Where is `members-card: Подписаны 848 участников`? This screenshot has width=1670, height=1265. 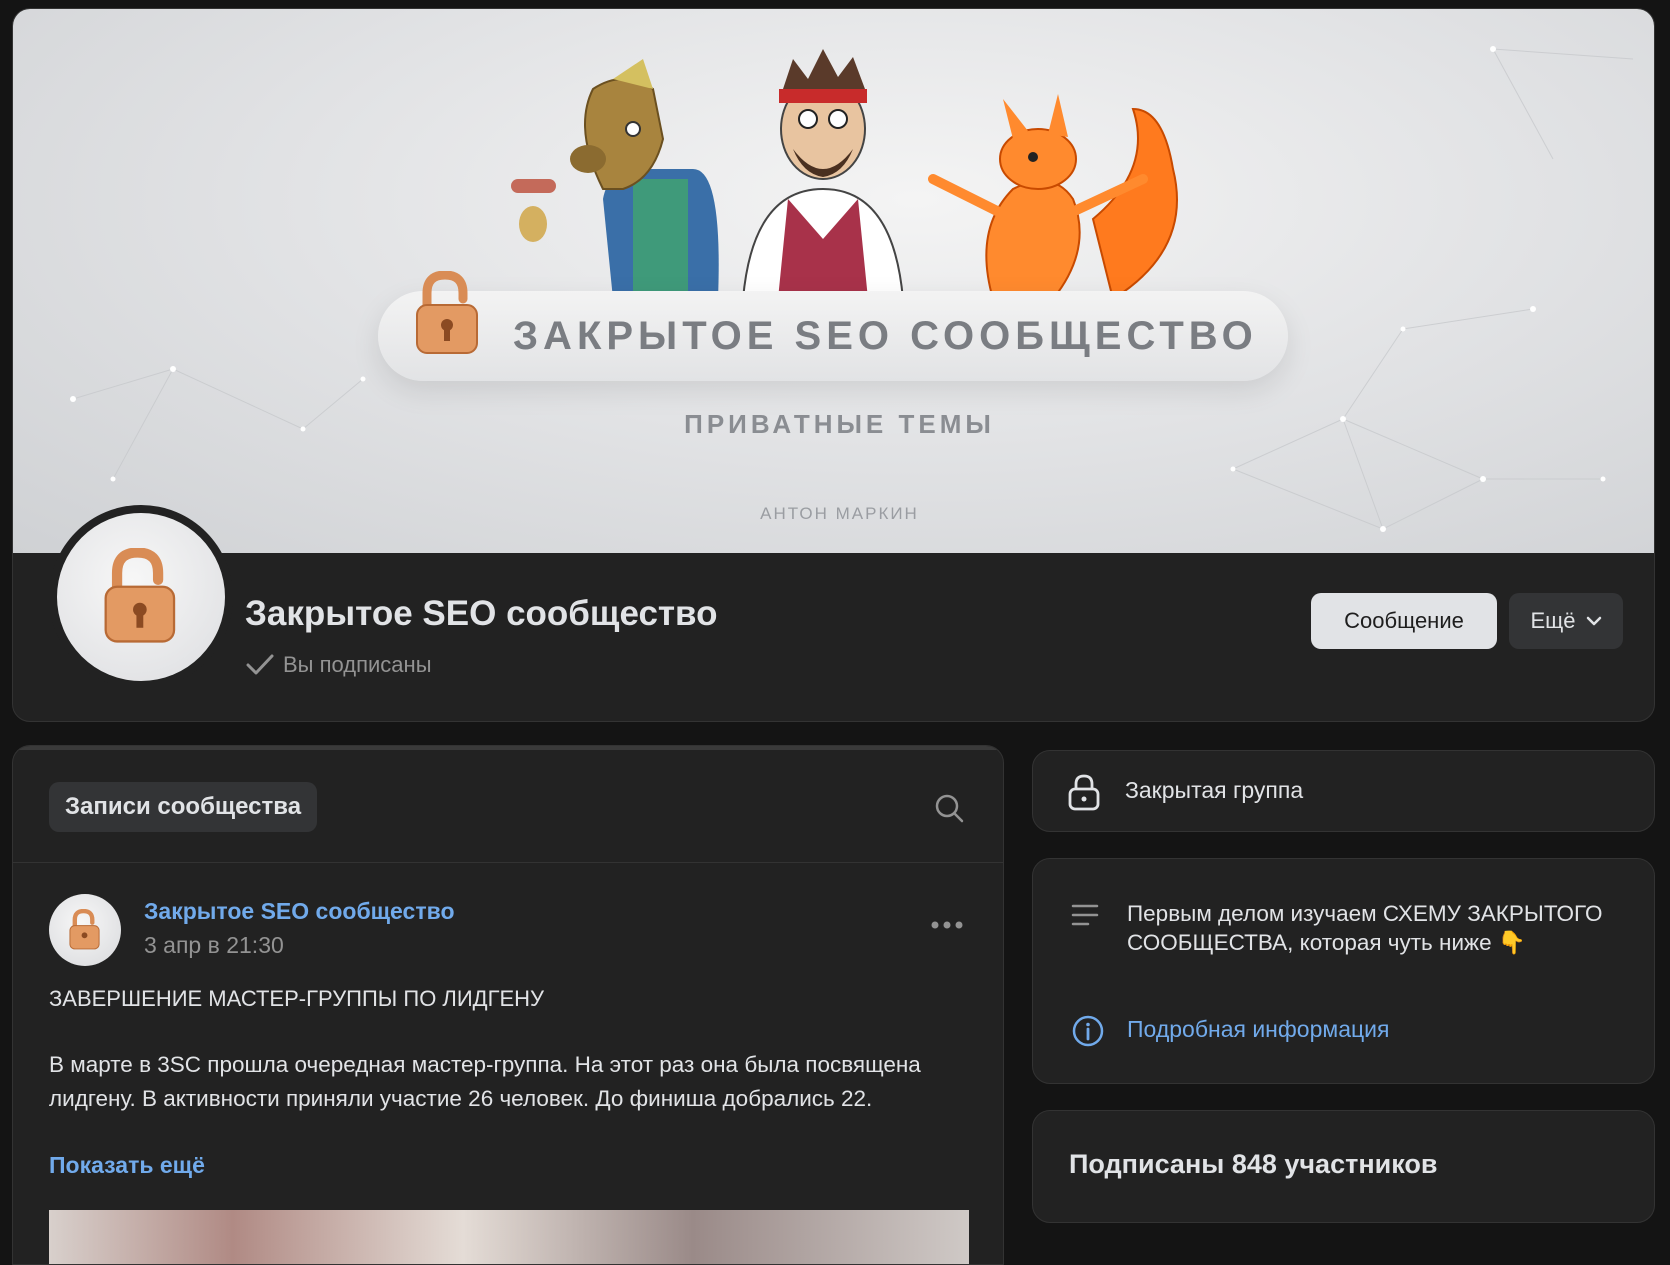
members-card: Подписаны 848 участников is located at coordinates (1343, 1166).